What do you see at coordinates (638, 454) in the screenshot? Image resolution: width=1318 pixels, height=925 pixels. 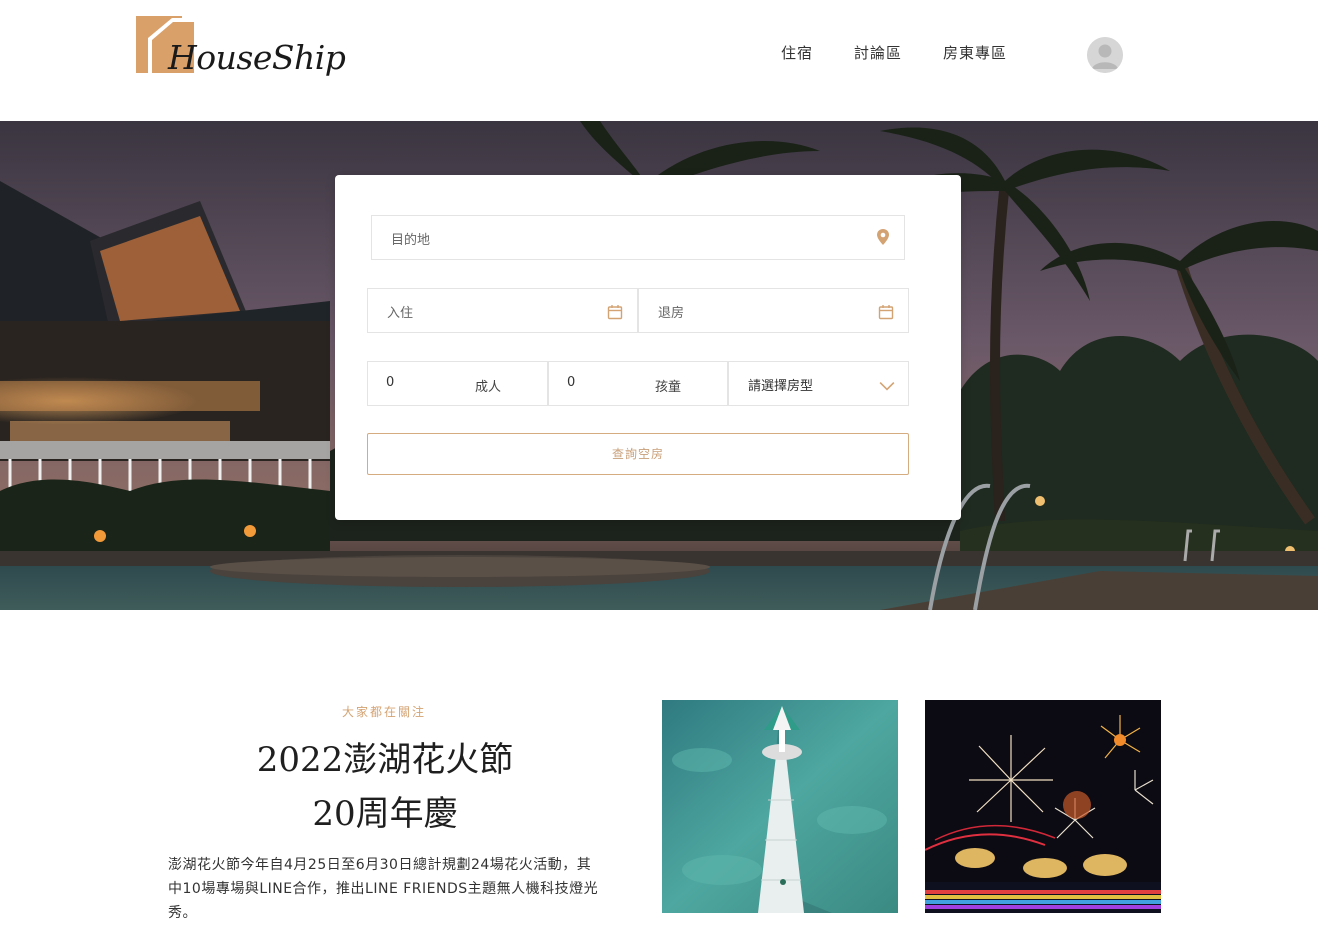 I see `search-rooms-button: 查詢空房` at bounding box center [638, 454].